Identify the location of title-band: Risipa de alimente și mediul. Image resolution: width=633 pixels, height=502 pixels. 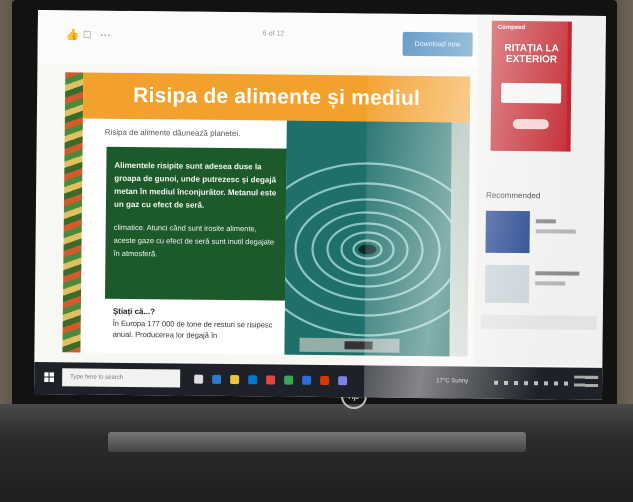
(276, 97).